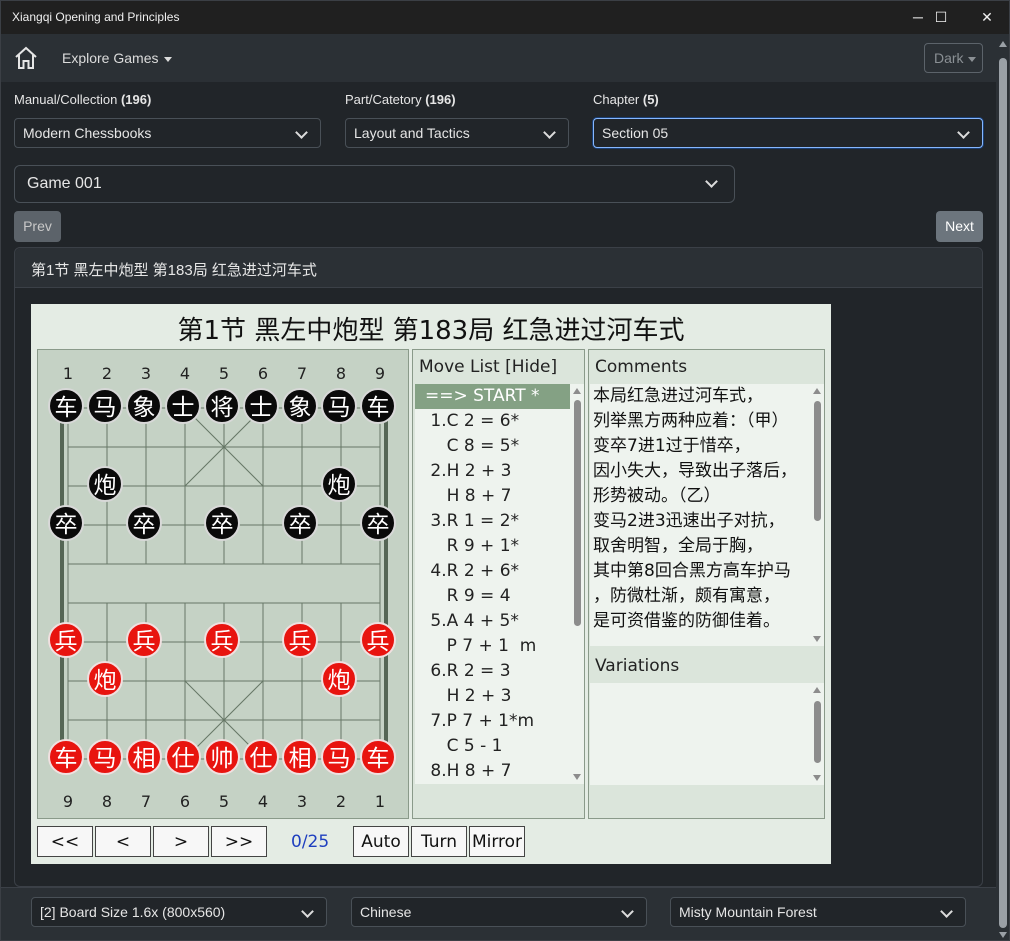 The width and height of the screenshot is (1010, 941). Describe the element at coordinates (179, 912) in the screenshot. I see `board-size-select: [2] Board Size 1.6x (800x560)` at that location.